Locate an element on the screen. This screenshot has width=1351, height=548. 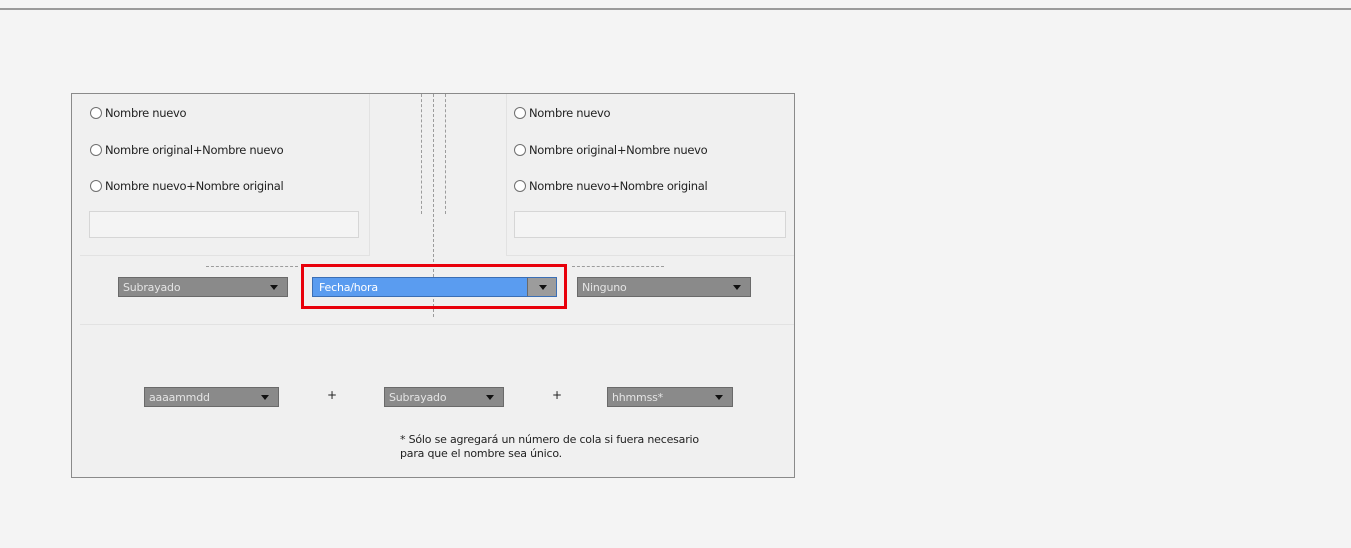
separator-format-dropdown: Subrayado is located at coordinates (444, 397).